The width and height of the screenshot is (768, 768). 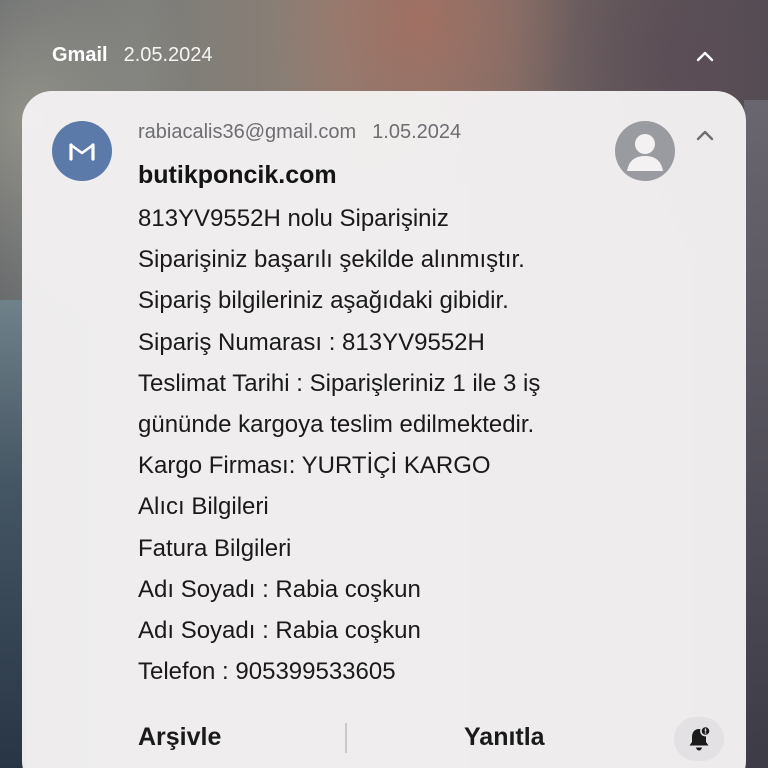 What do you see at coordinates (247, 132) in the screenshot?
I see `sender-address: rabiacalis36@gmail.com` at bounding box center [247, 132].